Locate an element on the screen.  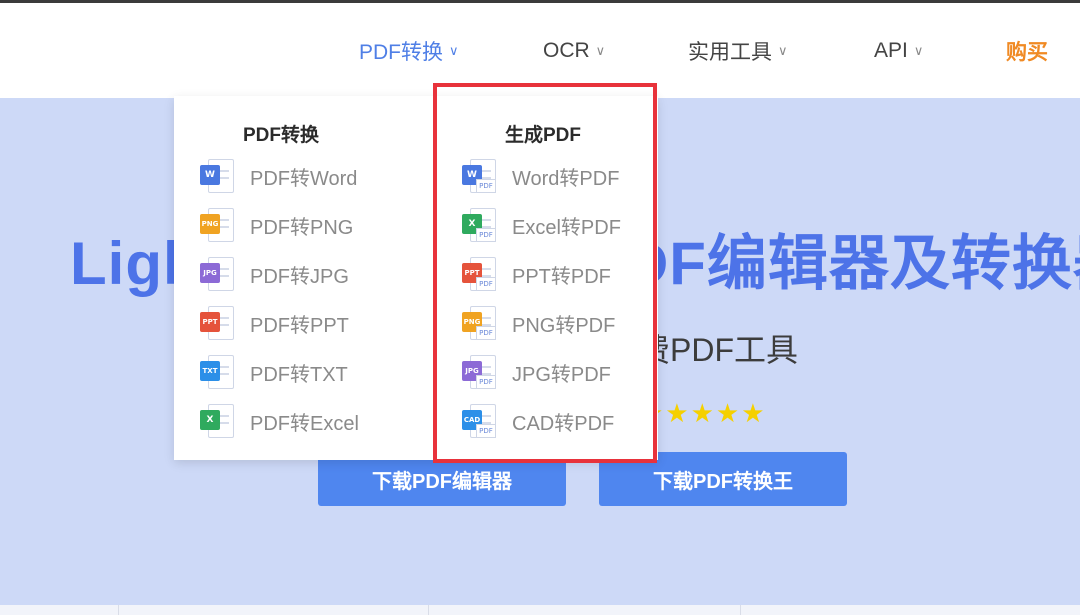
png-icon: PNG is located at coordinates (217, 225).